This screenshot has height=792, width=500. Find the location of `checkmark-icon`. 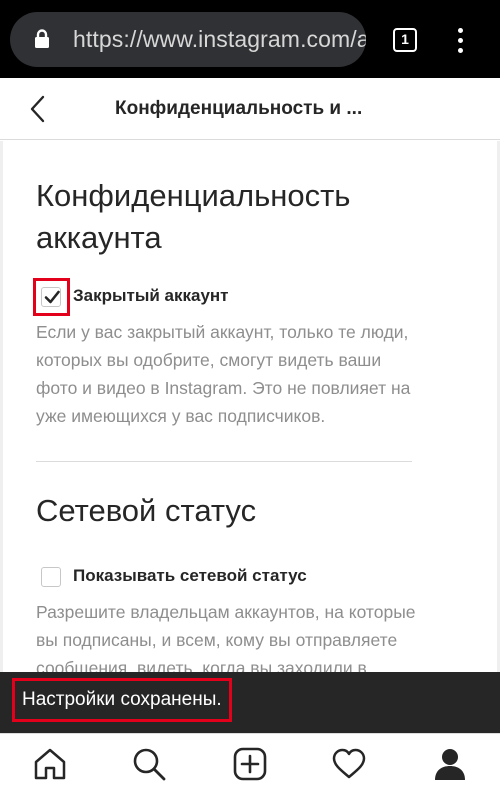

checkmark-icon is located at coordinates (52, 297).